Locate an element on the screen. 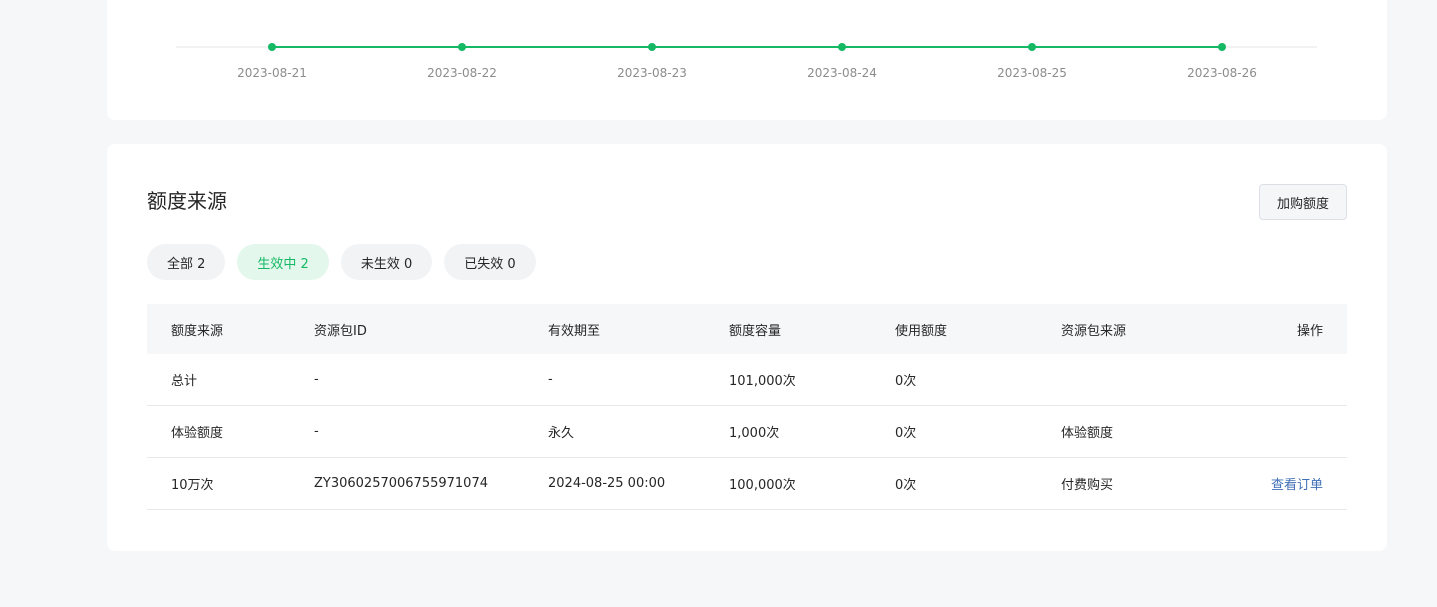  x-tick-label: 2023-08-21 is located at coordinates (272, 73).